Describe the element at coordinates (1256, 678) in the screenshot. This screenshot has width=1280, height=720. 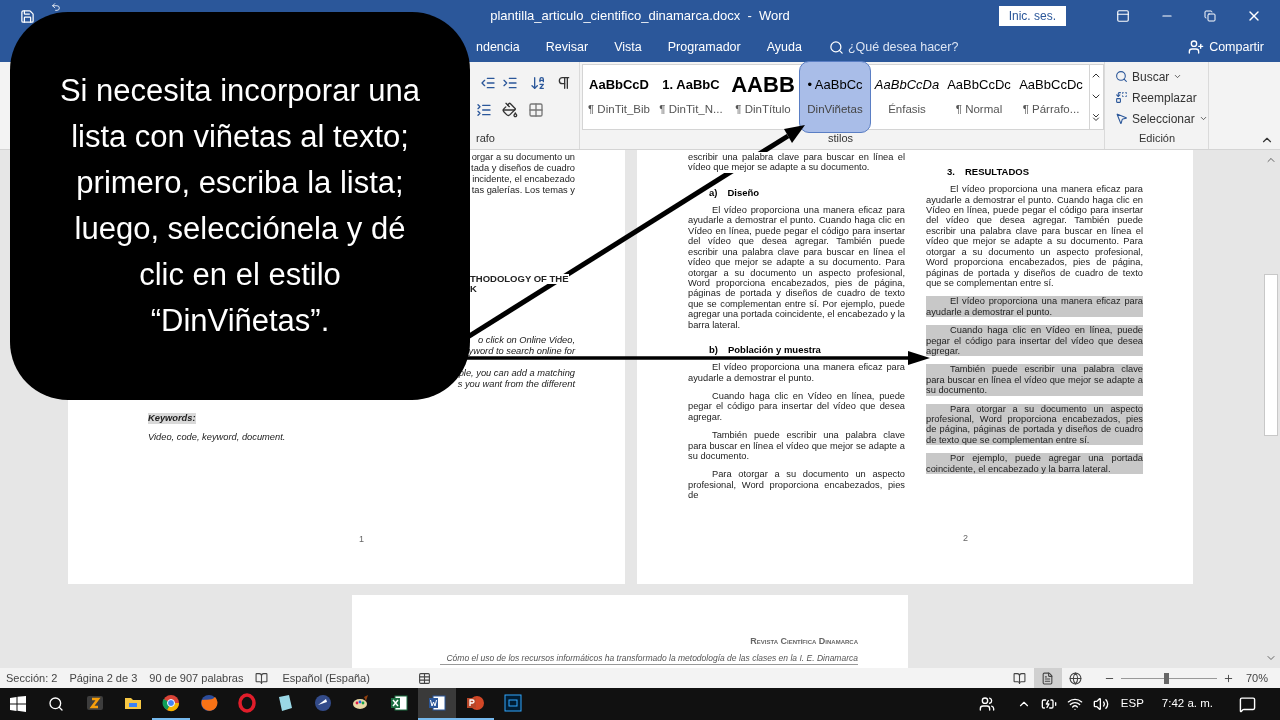
I see `zoom-level: 70%` at that location.